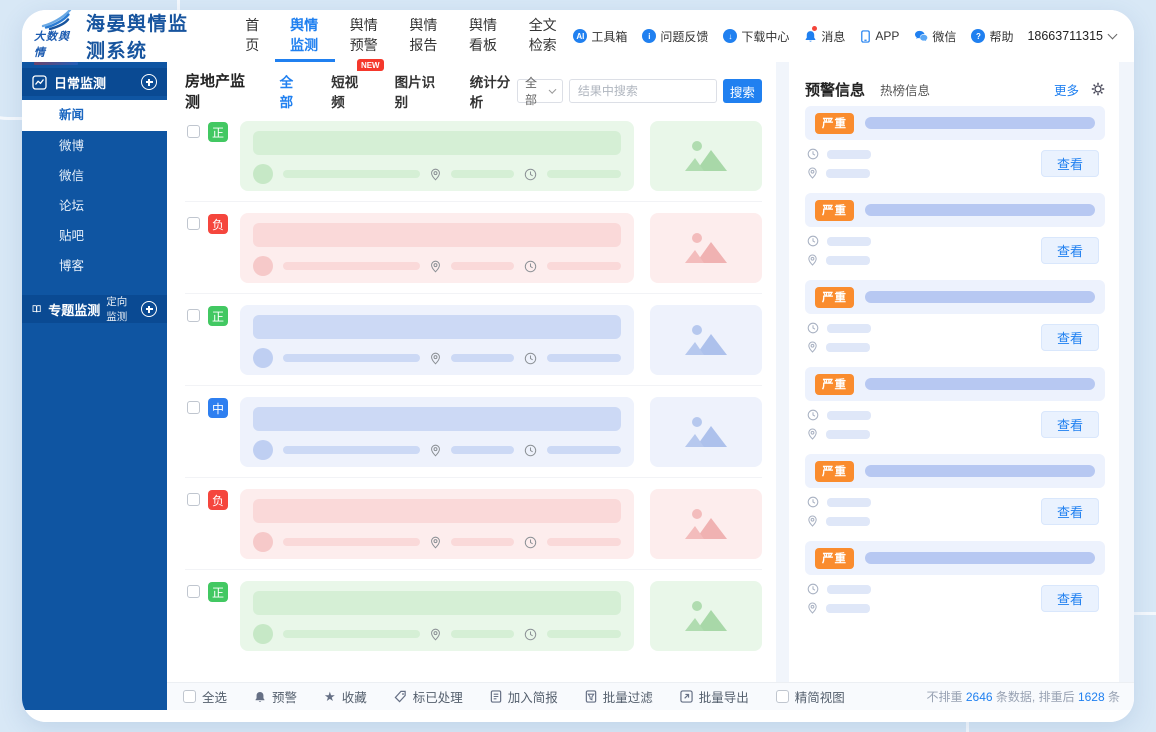  Describe the element at coordinates (305, 36) in the screenshot. I see `nav-item: 舆情监测` at that location.